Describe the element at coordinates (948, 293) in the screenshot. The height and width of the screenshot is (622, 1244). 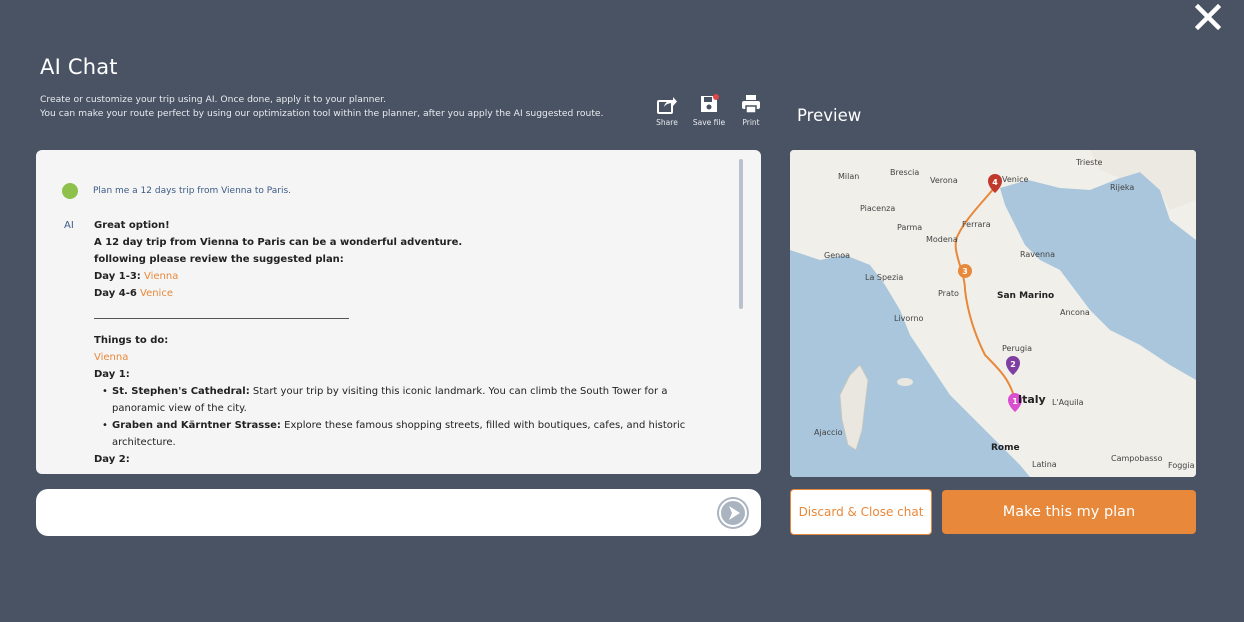
I see `map-city-label: Prato` at that location.